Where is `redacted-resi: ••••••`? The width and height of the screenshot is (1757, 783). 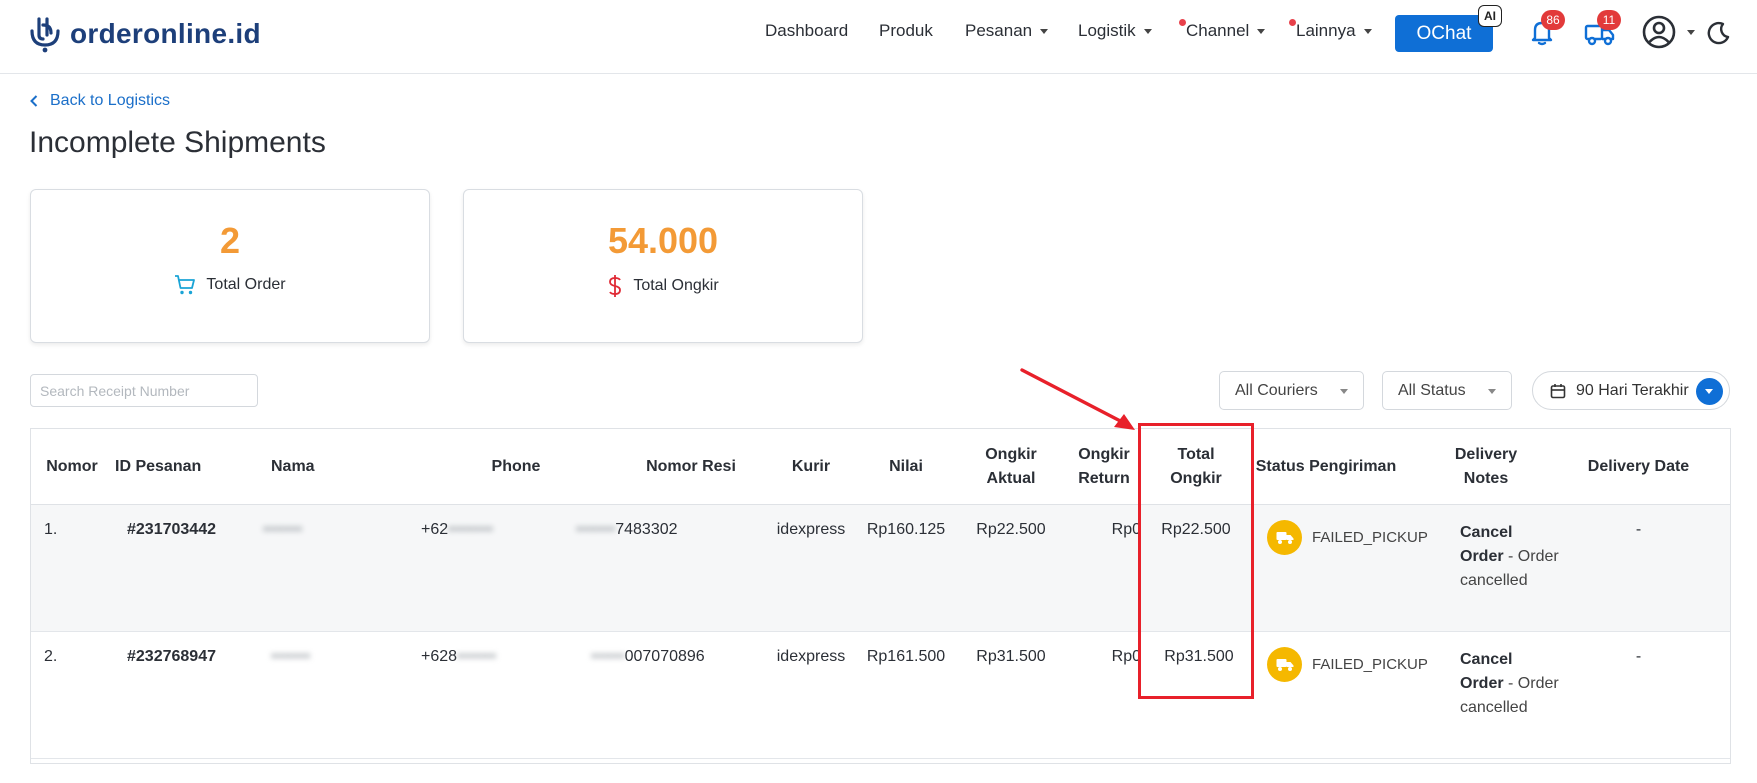
redacted-resi: •••••• is located at coordinates (608, 656).